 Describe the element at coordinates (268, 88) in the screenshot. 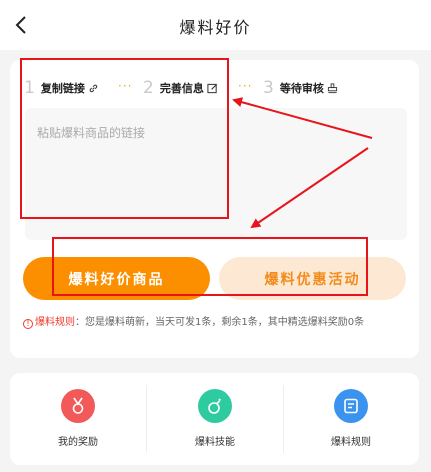

I see `step-number: 3` at that location.